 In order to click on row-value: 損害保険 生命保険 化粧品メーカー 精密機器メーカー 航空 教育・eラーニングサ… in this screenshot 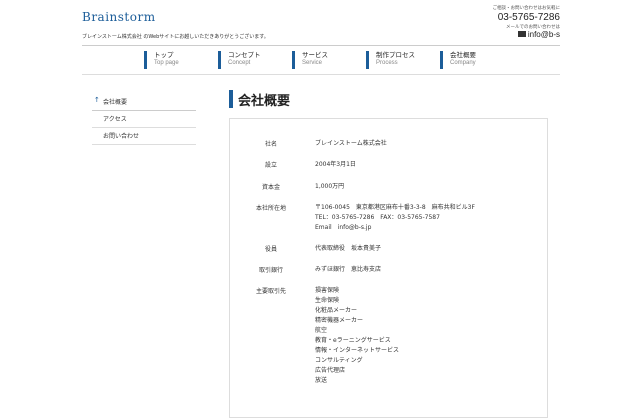, I will do `click(430, 336)`.